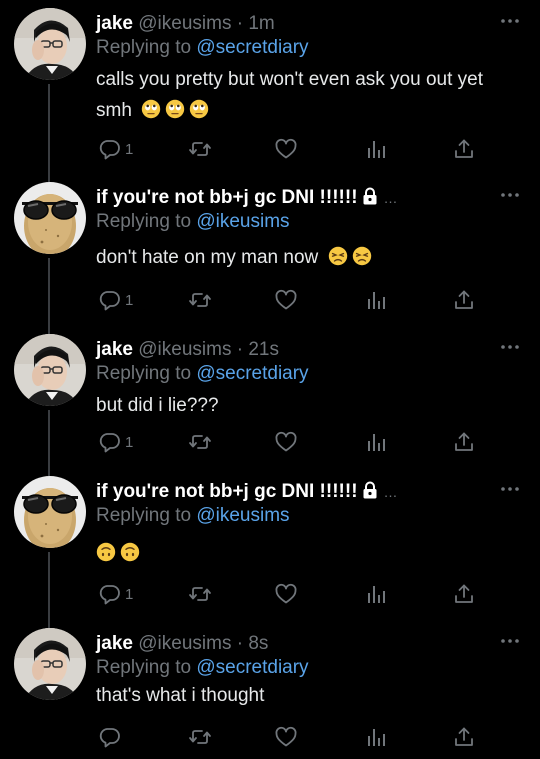  I want to click on tweet-header: jake @ikeusims · 21s, so click(187, 350).